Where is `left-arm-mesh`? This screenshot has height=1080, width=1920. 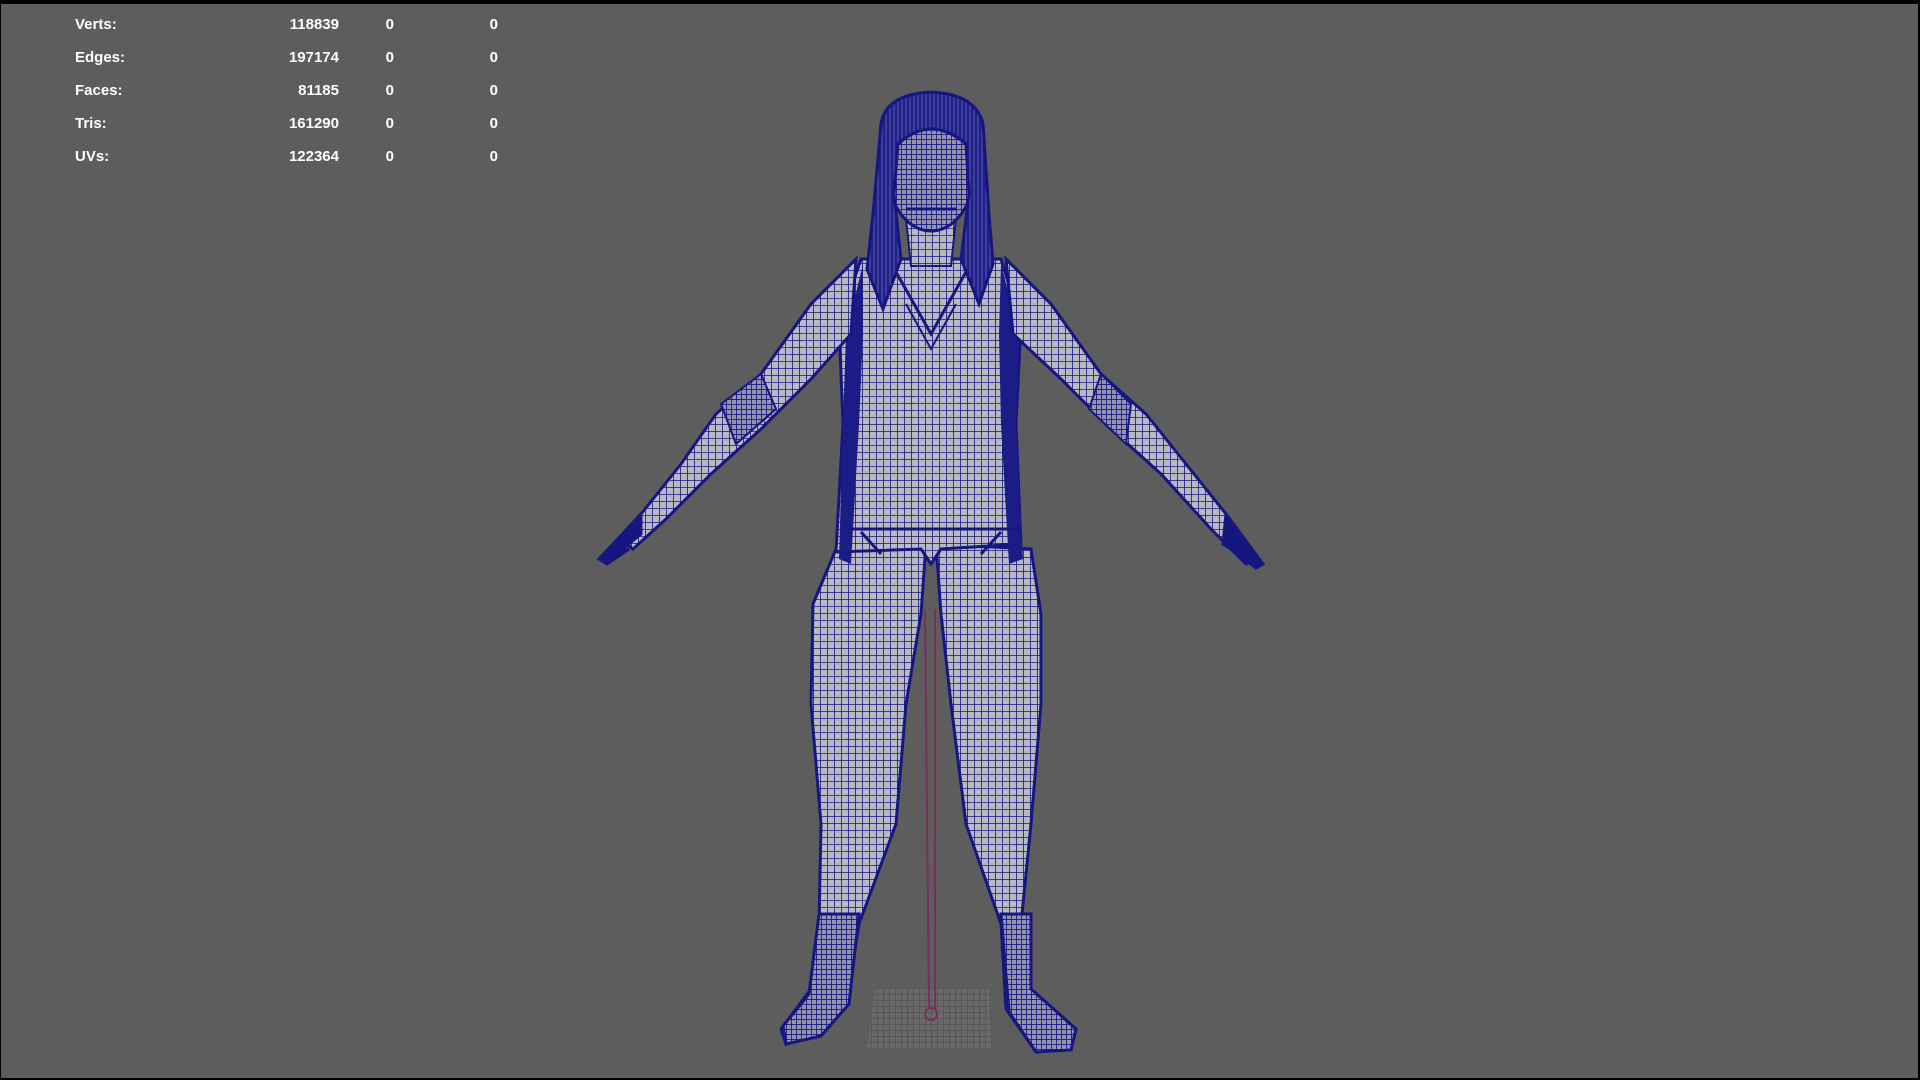
left-arm-mesh is located at coordinates (727, 410).